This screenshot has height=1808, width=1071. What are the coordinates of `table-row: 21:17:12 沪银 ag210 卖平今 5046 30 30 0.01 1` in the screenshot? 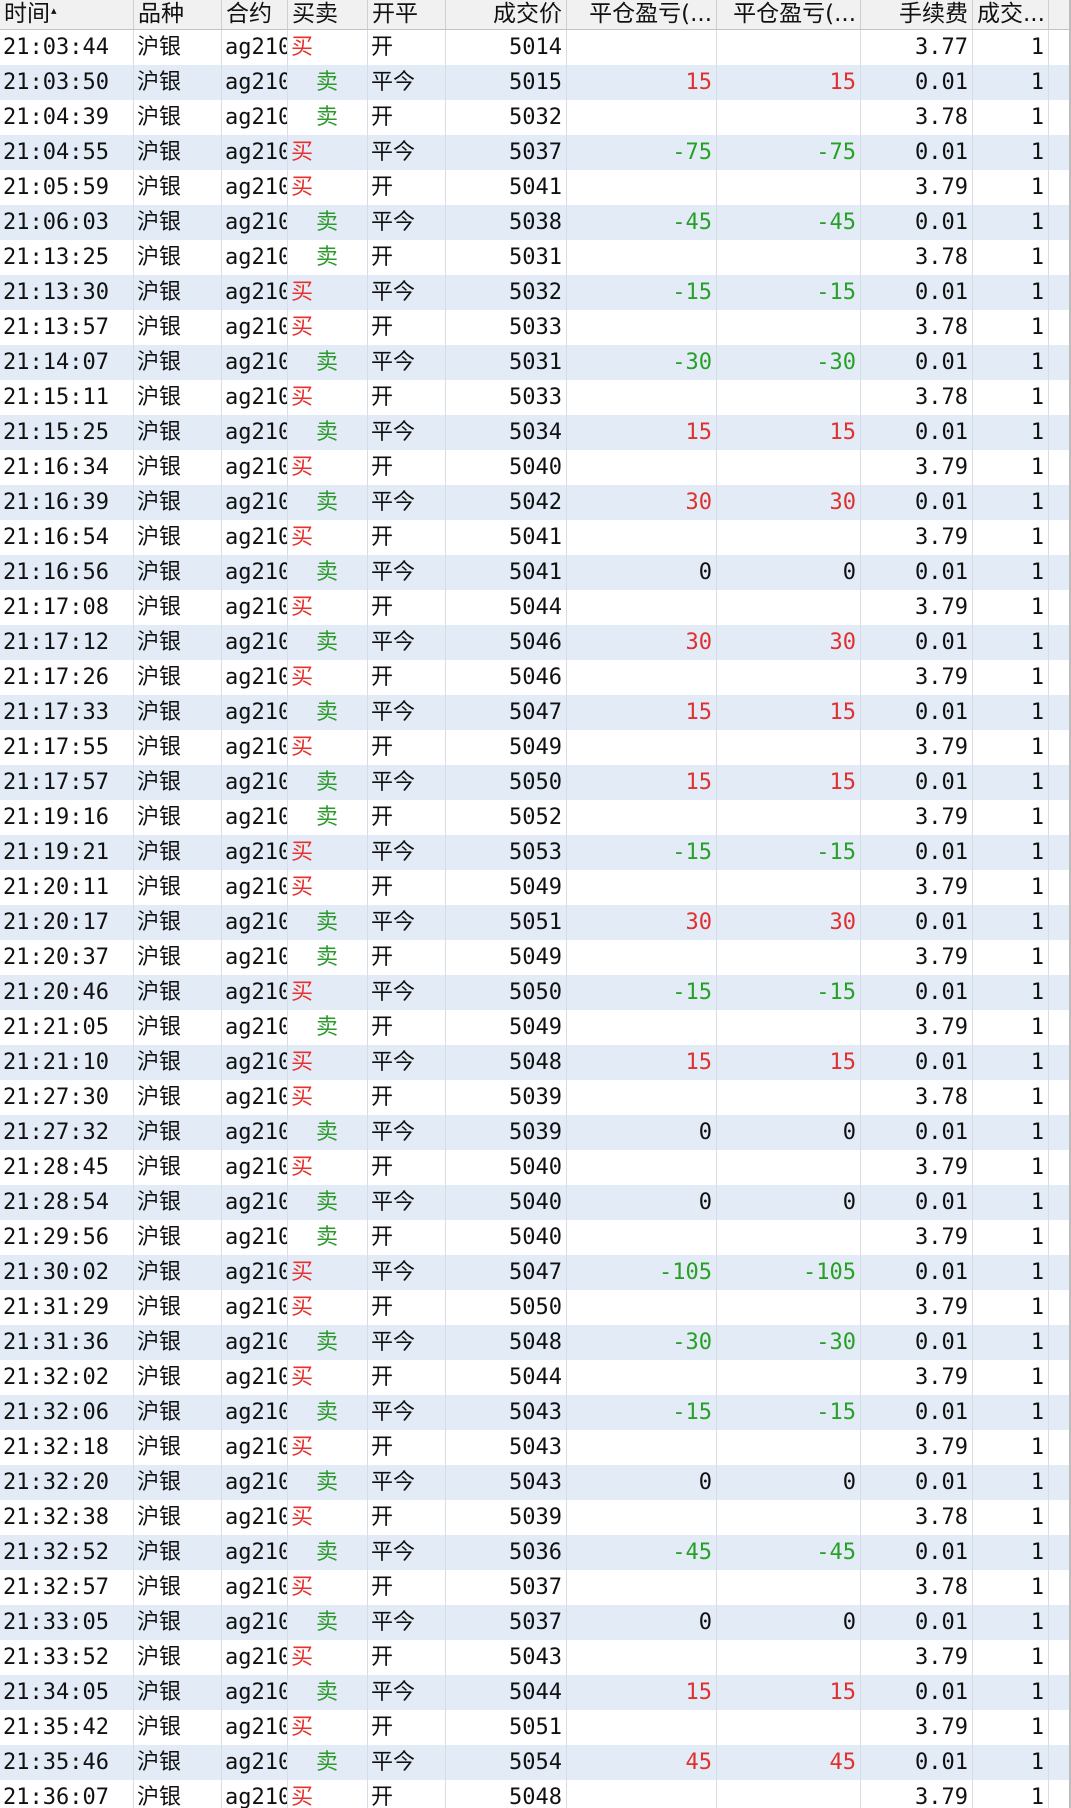 It's located at (535, 642).